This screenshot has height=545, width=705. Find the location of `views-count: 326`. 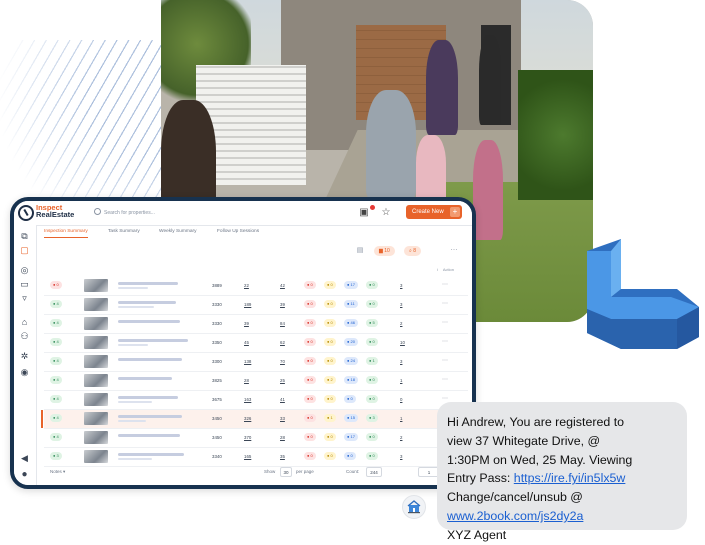

views-count: 326 is located at coordinates (247, 418).